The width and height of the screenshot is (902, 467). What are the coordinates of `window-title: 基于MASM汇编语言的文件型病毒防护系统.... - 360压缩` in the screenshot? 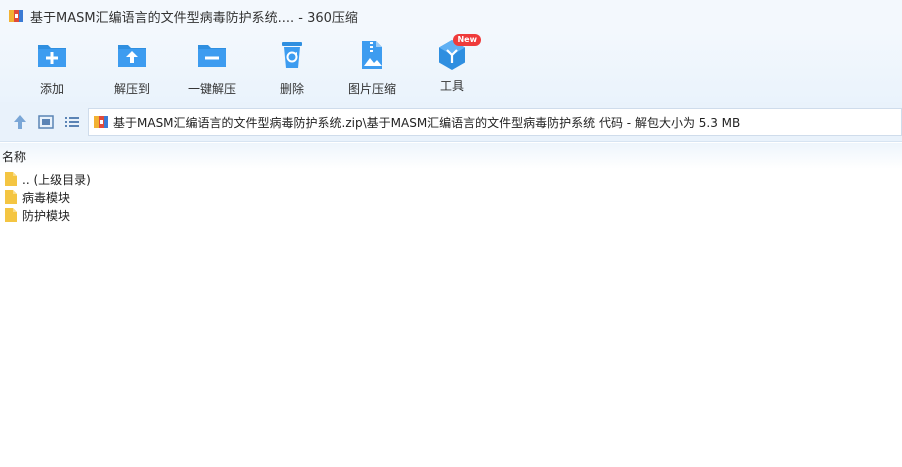 It's located at (194, 18).